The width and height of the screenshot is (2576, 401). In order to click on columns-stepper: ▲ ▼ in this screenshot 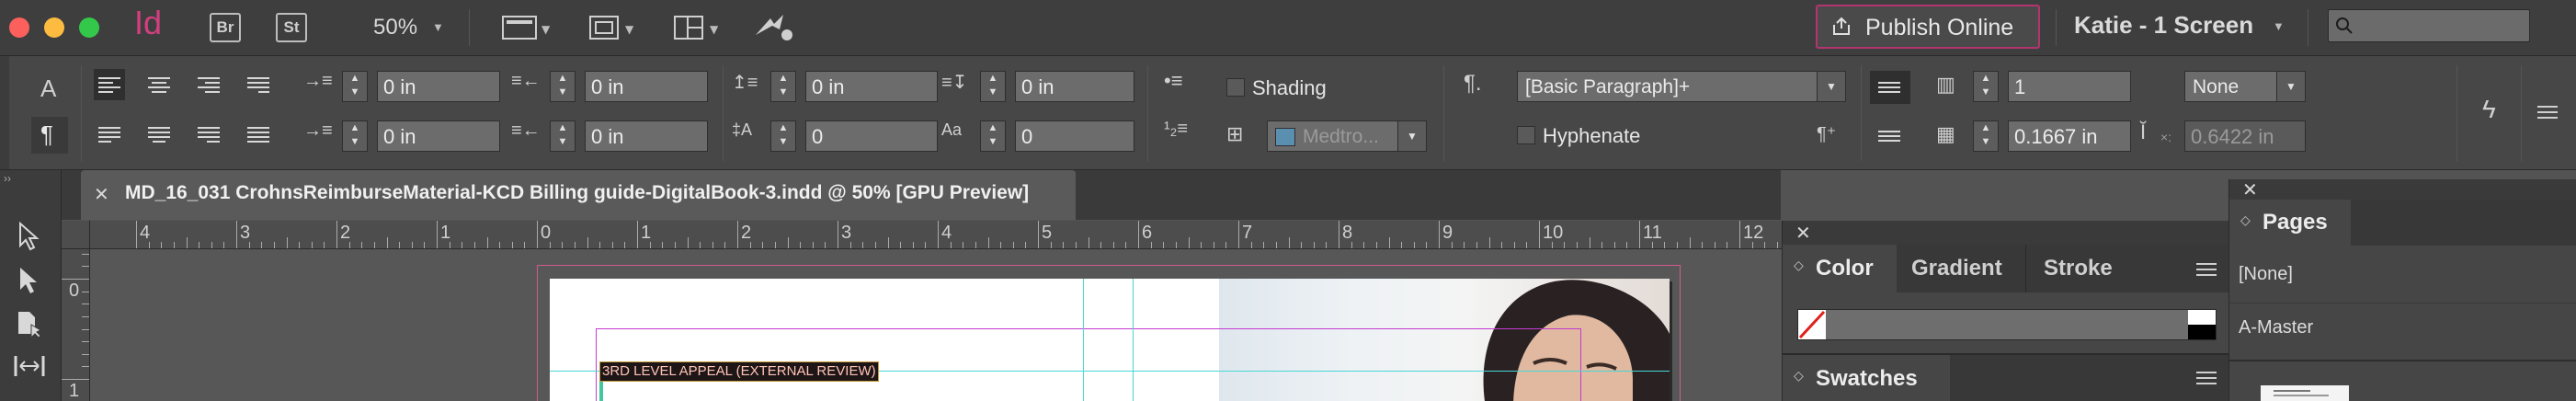, I will do `click(1986, 86)`.